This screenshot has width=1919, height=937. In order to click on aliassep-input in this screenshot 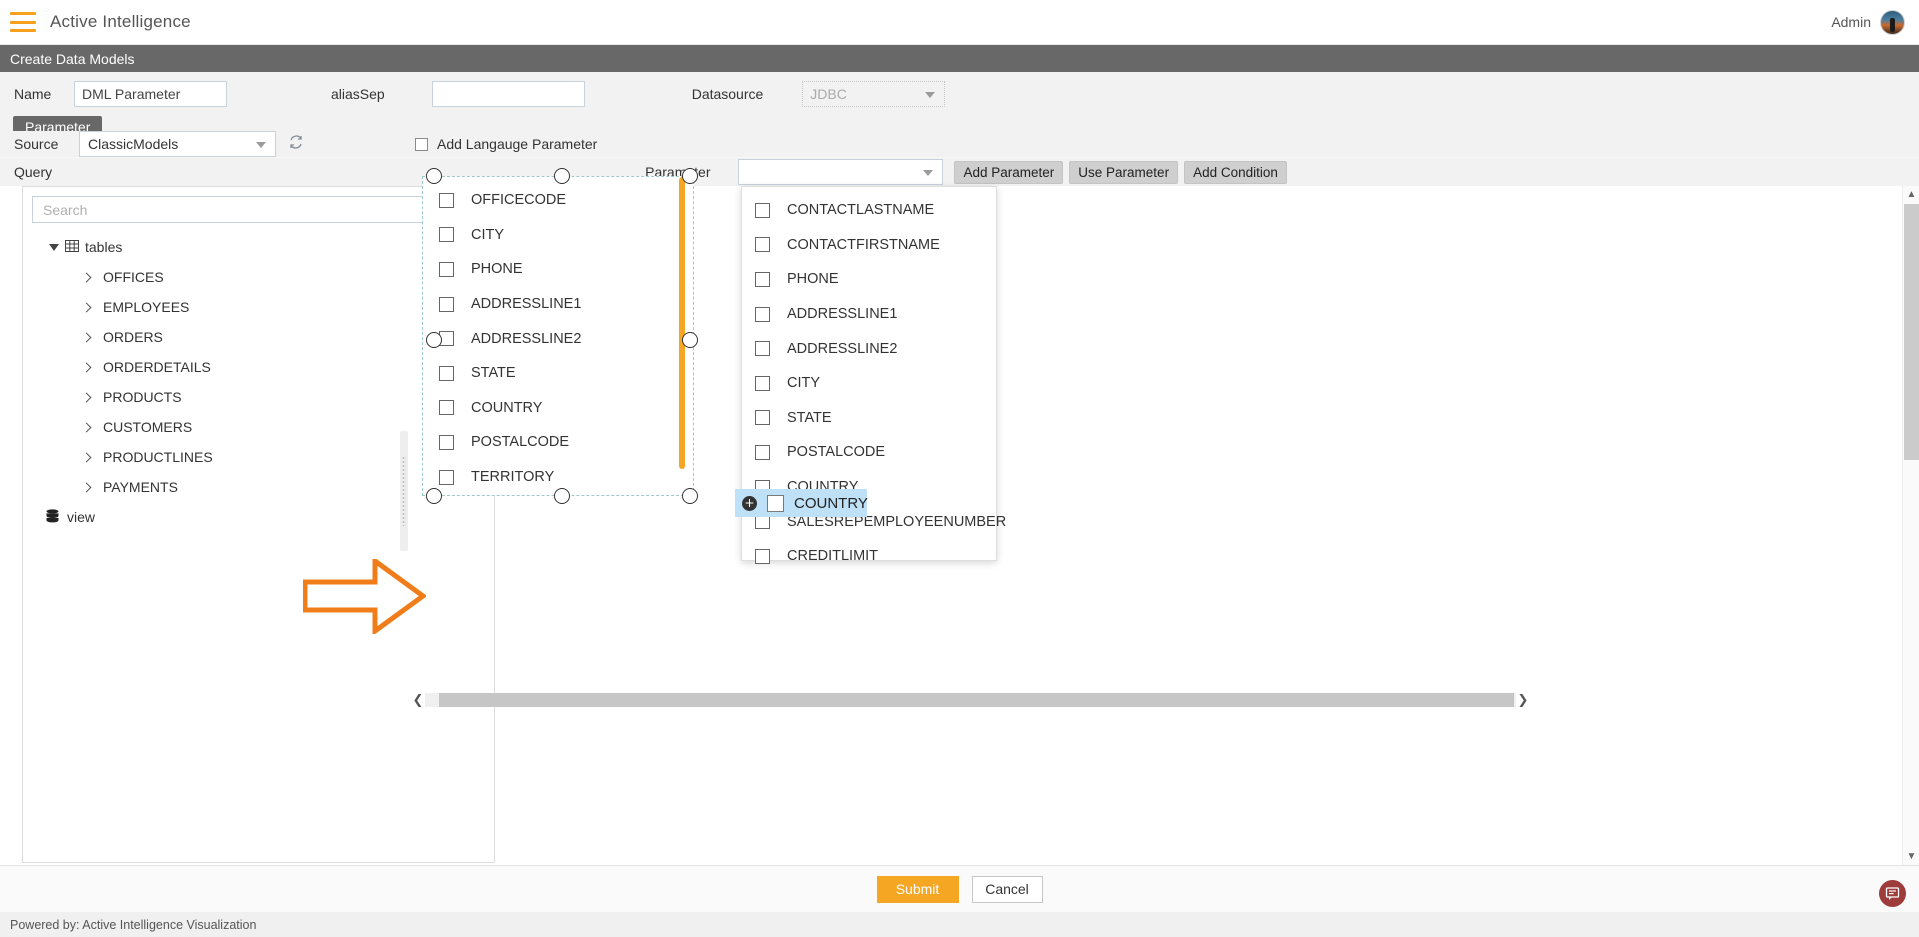, I will do `click(508, 94)`.